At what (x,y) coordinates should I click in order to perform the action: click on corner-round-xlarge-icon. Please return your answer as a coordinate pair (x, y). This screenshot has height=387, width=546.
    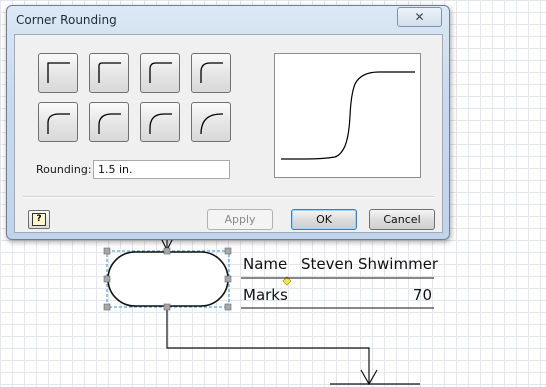
    Looking at the image, I should click on (58, 123).